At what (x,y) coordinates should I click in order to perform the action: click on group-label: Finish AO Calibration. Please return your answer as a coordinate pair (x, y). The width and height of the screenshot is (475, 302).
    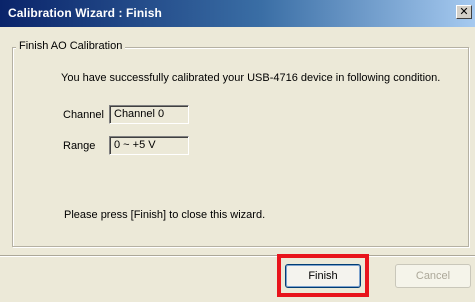
    Looking at the image, I should click on (71, 46).